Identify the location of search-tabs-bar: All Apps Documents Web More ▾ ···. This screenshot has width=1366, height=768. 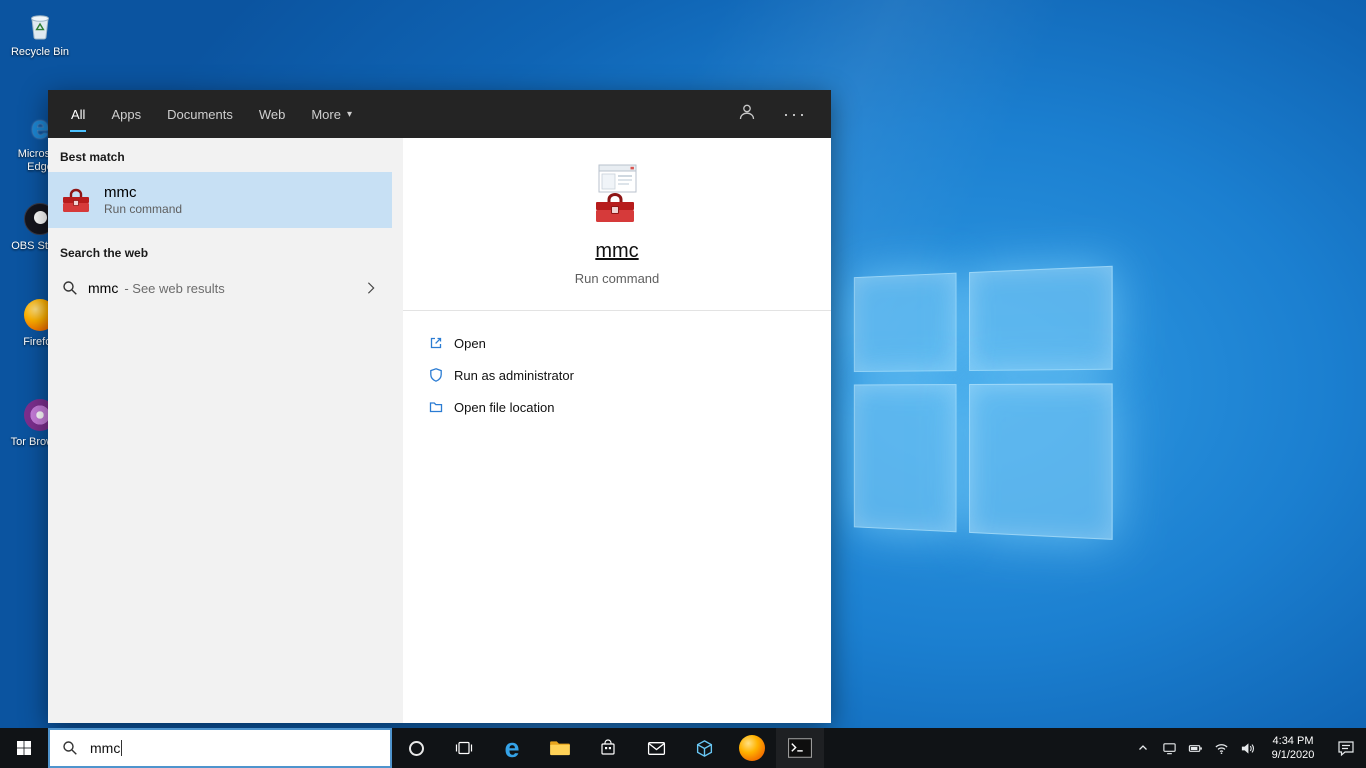
(439, 114).